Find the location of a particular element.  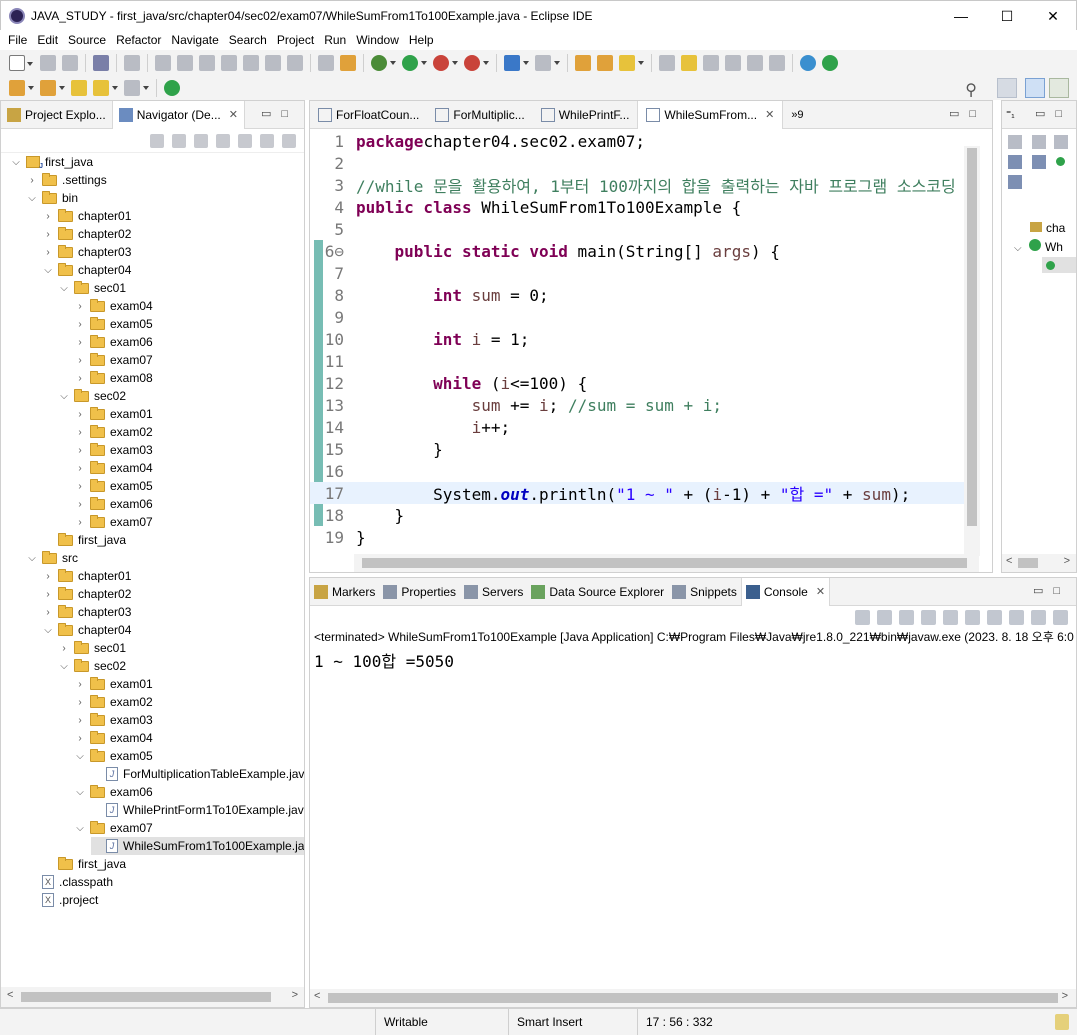

previous-annotation-icon is located at coordinates (52, 87).